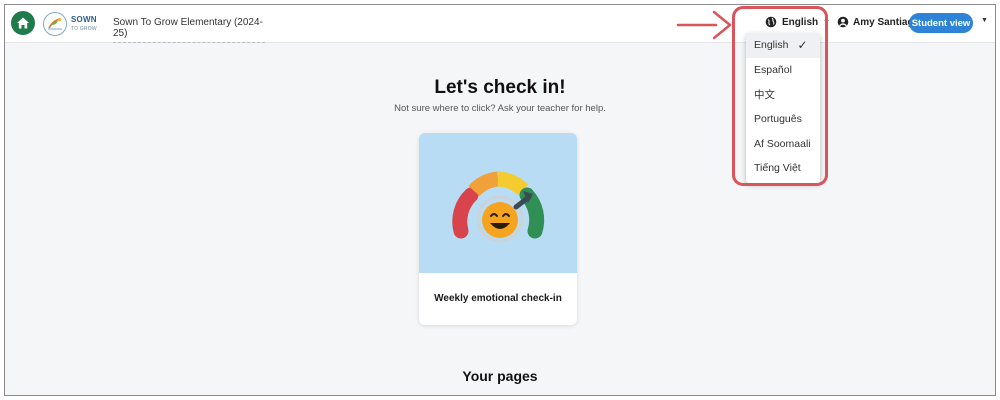  Describe the element at coordinates (878, 22) in the screenshot. I see `user-menu: Amy Santiago` at that location.